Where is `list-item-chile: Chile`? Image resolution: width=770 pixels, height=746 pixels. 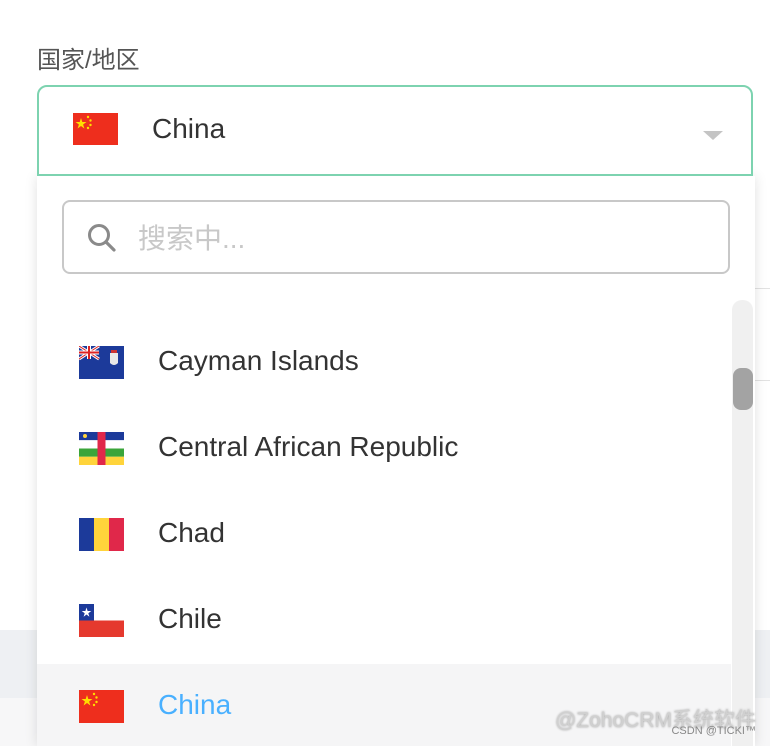
list-item-chile: Chile is located at coordinates (384, 621).